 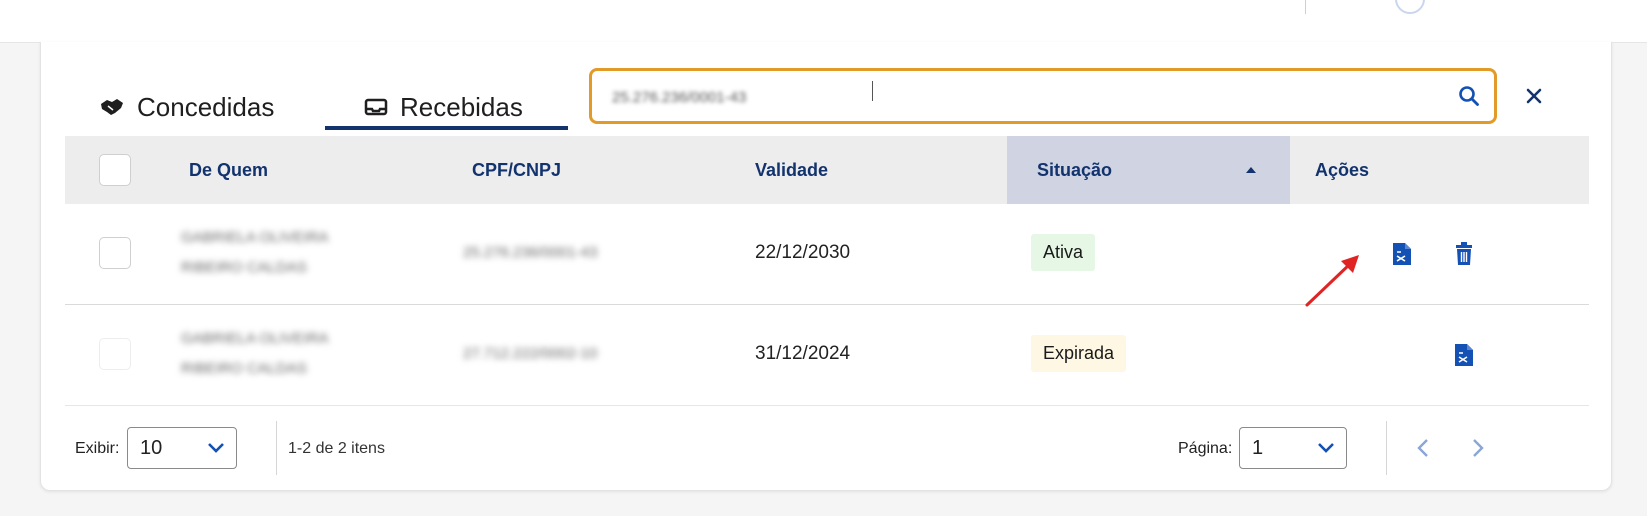 I want to click on top-bar-divider, so click(x=1305, y=7).